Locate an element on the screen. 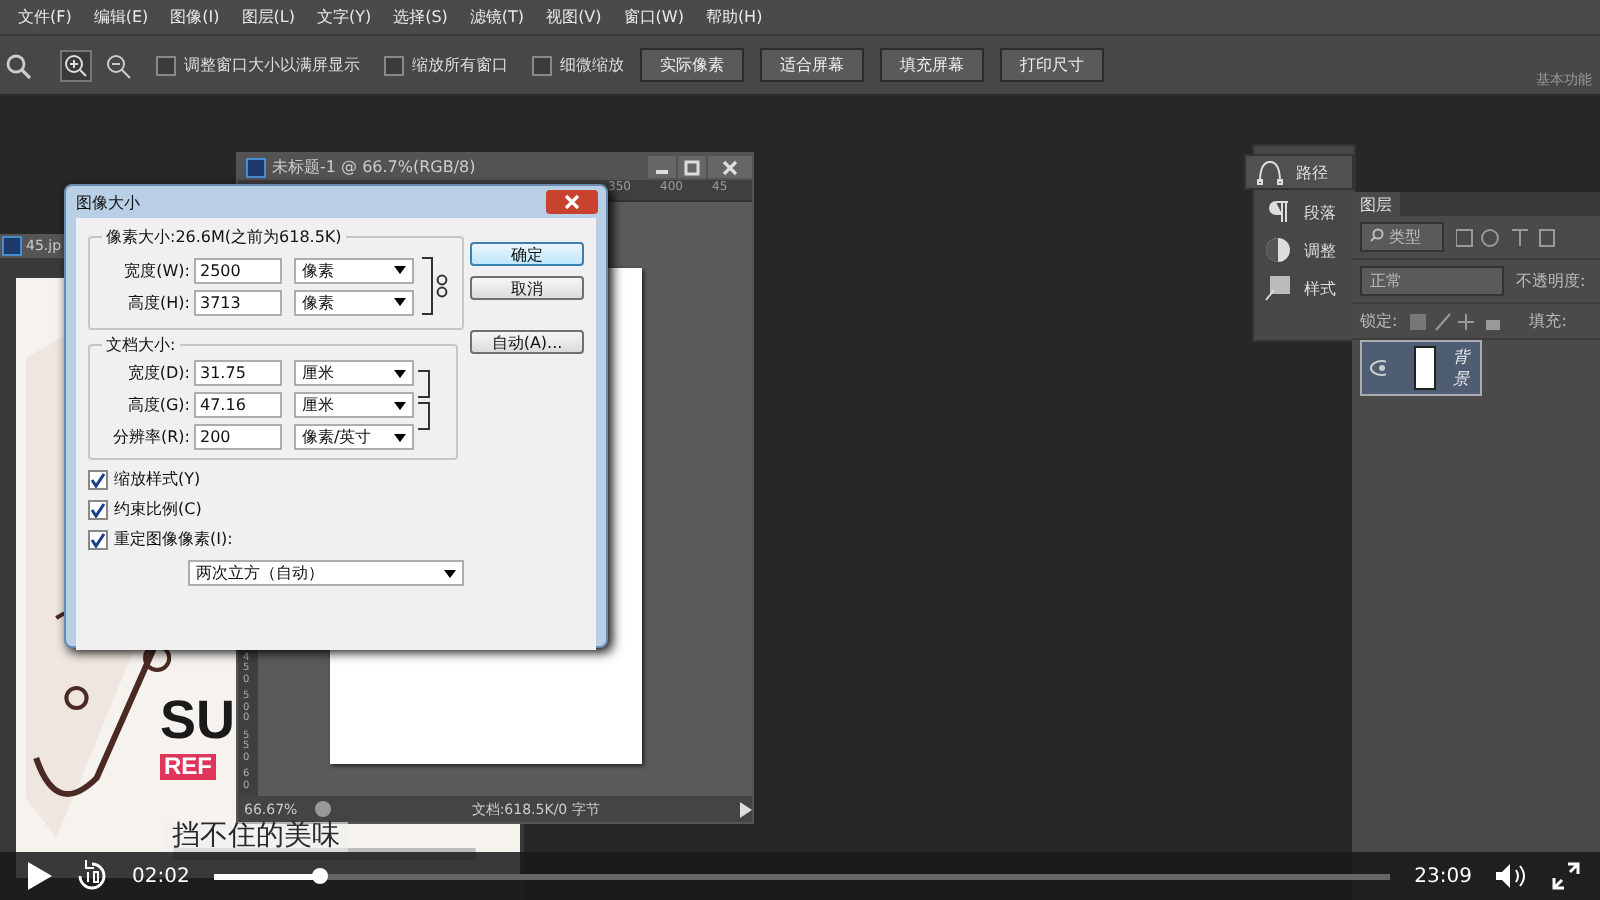 The image size is (1600, 900). half-circle-icon is located at coordinates (1278, 250).